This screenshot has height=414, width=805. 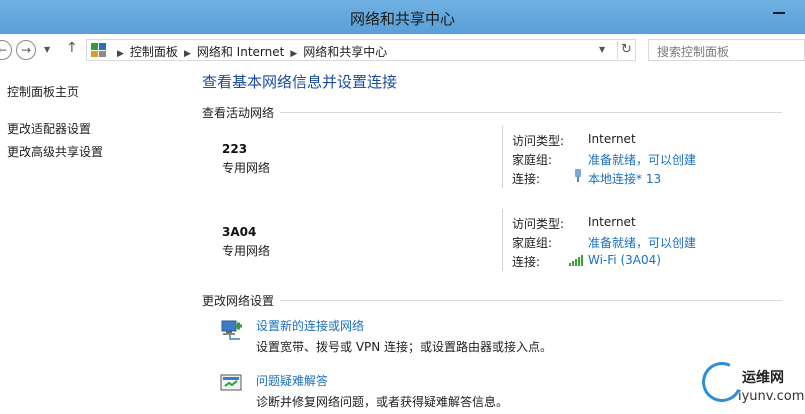 What do you see at coordinates (624, 260) in the screenshot?
I see `connection-link: Wi-Fi (3A04)` at bounding box center [624, 260].